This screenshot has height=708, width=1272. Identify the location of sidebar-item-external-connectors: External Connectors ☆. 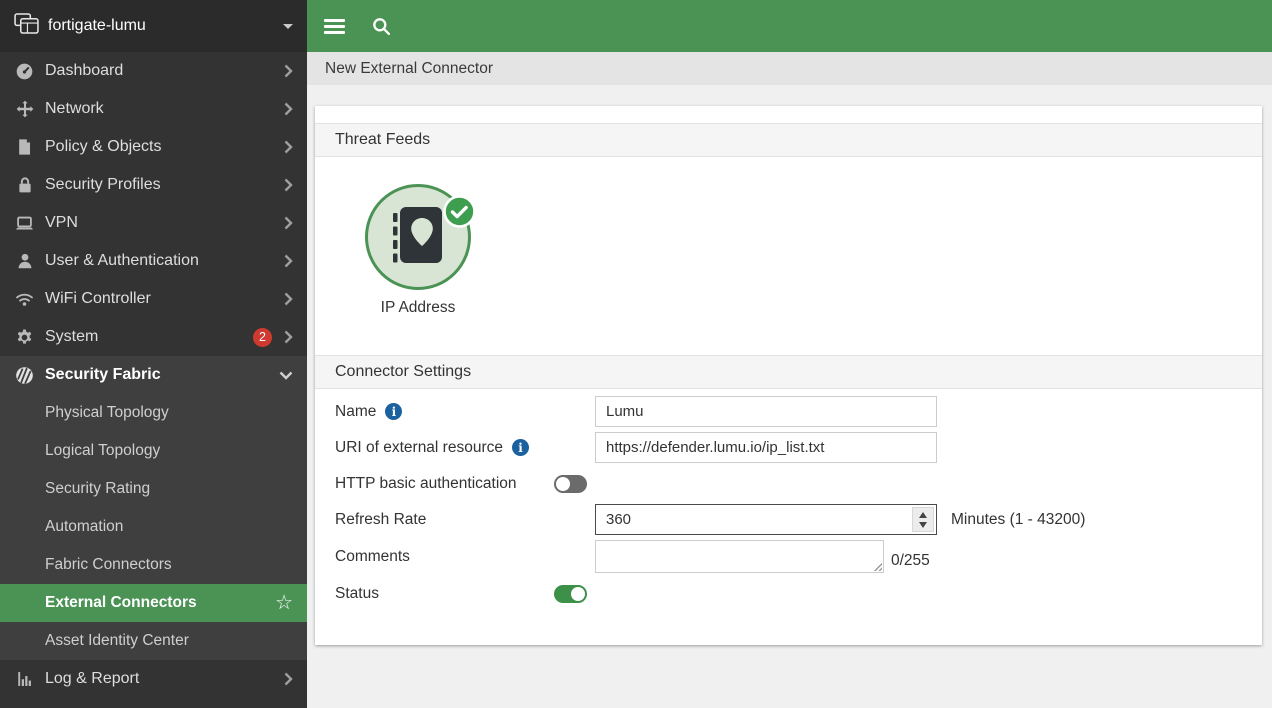
(153, 603).